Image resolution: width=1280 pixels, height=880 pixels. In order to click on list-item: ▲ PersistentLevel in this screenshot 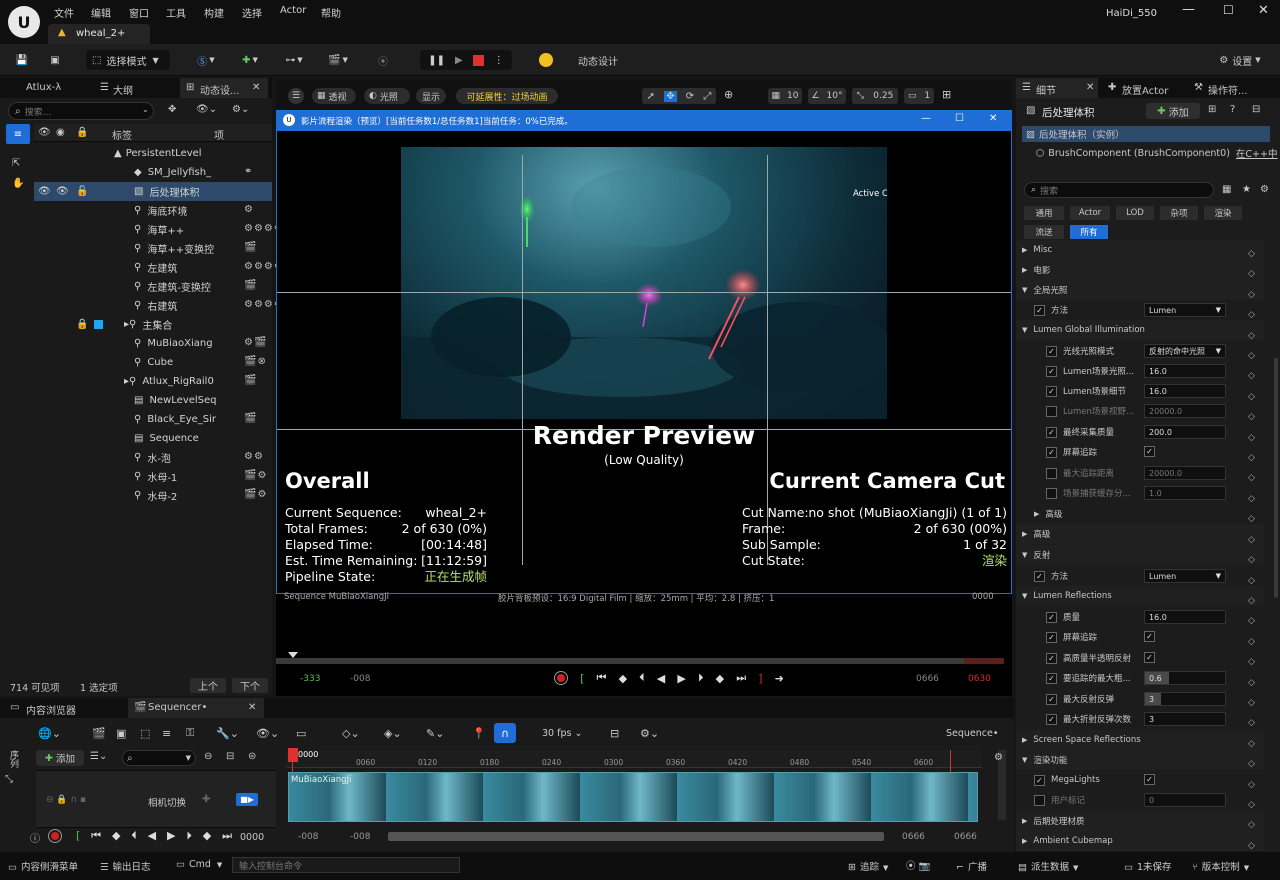, I will do `click(153, 153)`.